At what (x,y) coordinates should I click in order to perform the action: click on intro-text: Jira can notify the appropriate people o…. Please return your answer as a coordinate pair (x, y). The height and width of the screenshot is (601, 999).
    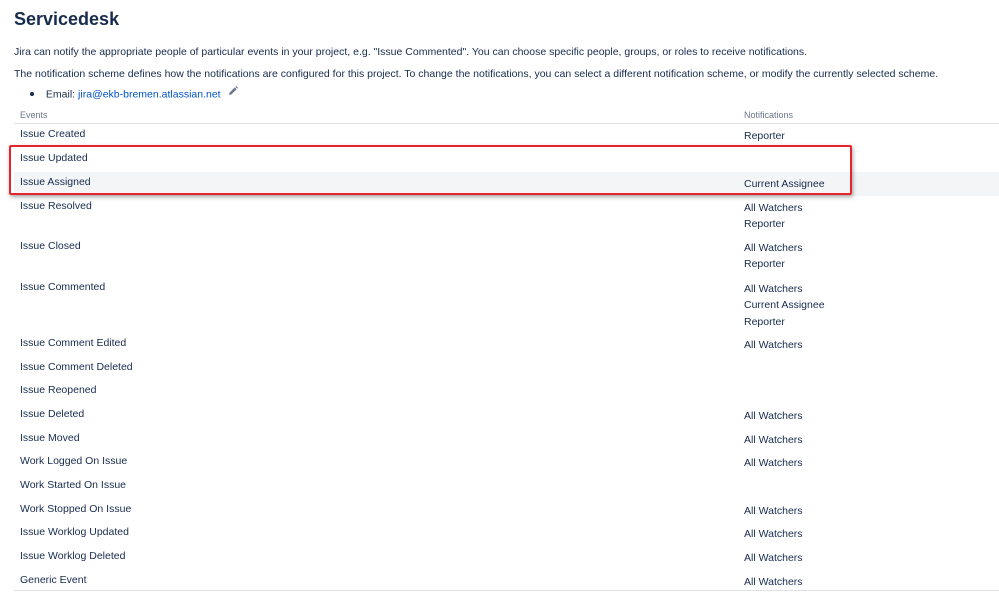
    Looking at the image, I should click on (411, 52).